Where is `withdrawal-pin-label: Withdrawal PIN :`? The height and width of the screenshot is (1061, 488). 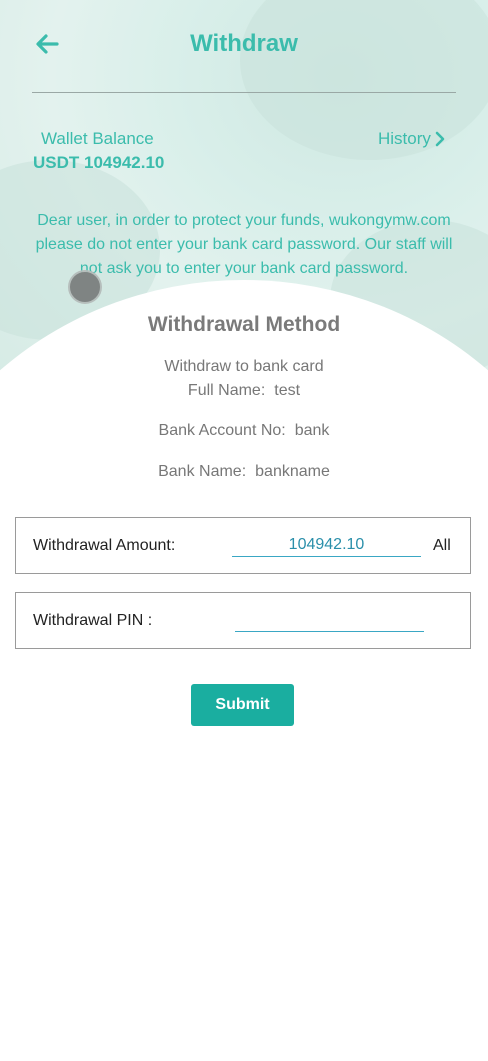
withdrawal-pin-label: Withdrawal PIN : is located at coordinates (93, 620).